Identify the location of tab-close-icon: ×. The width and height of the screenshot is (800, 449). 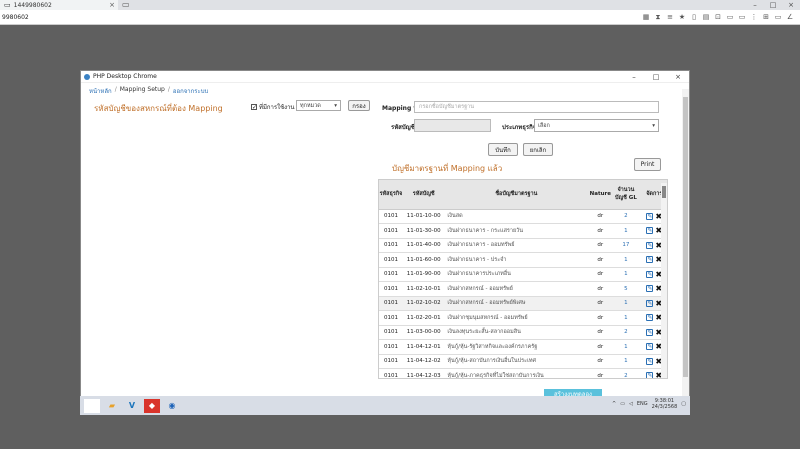
(112, 5).